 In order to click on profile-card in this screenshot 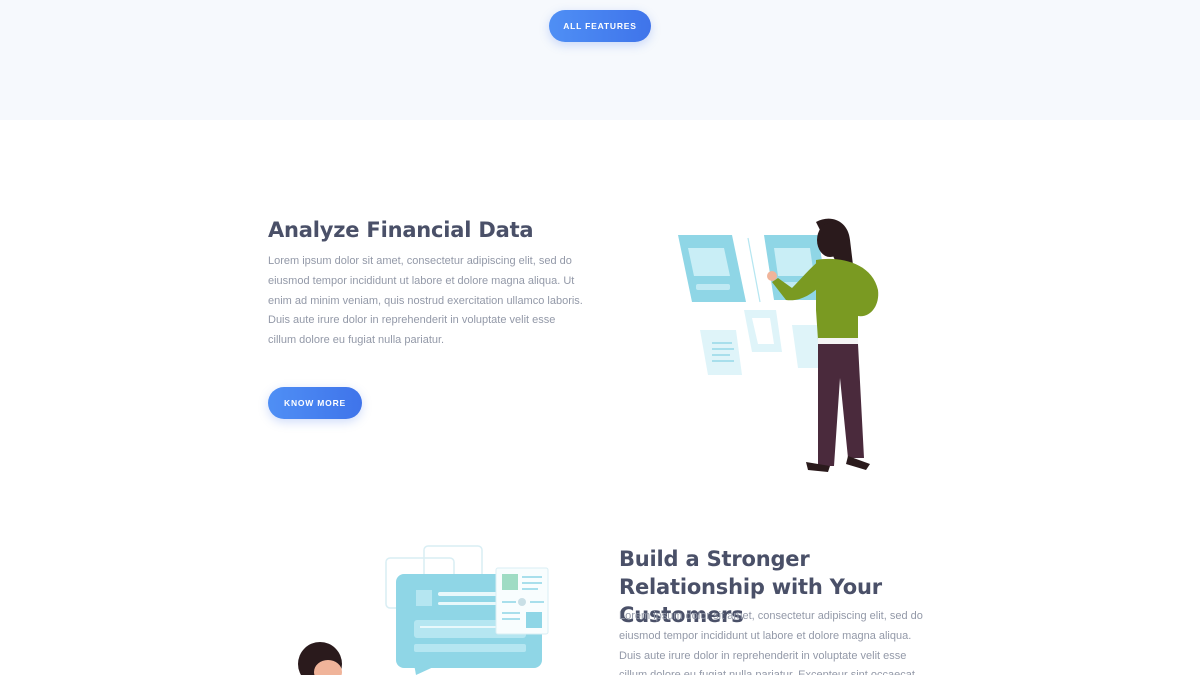, I will do `click(522, 601)`.